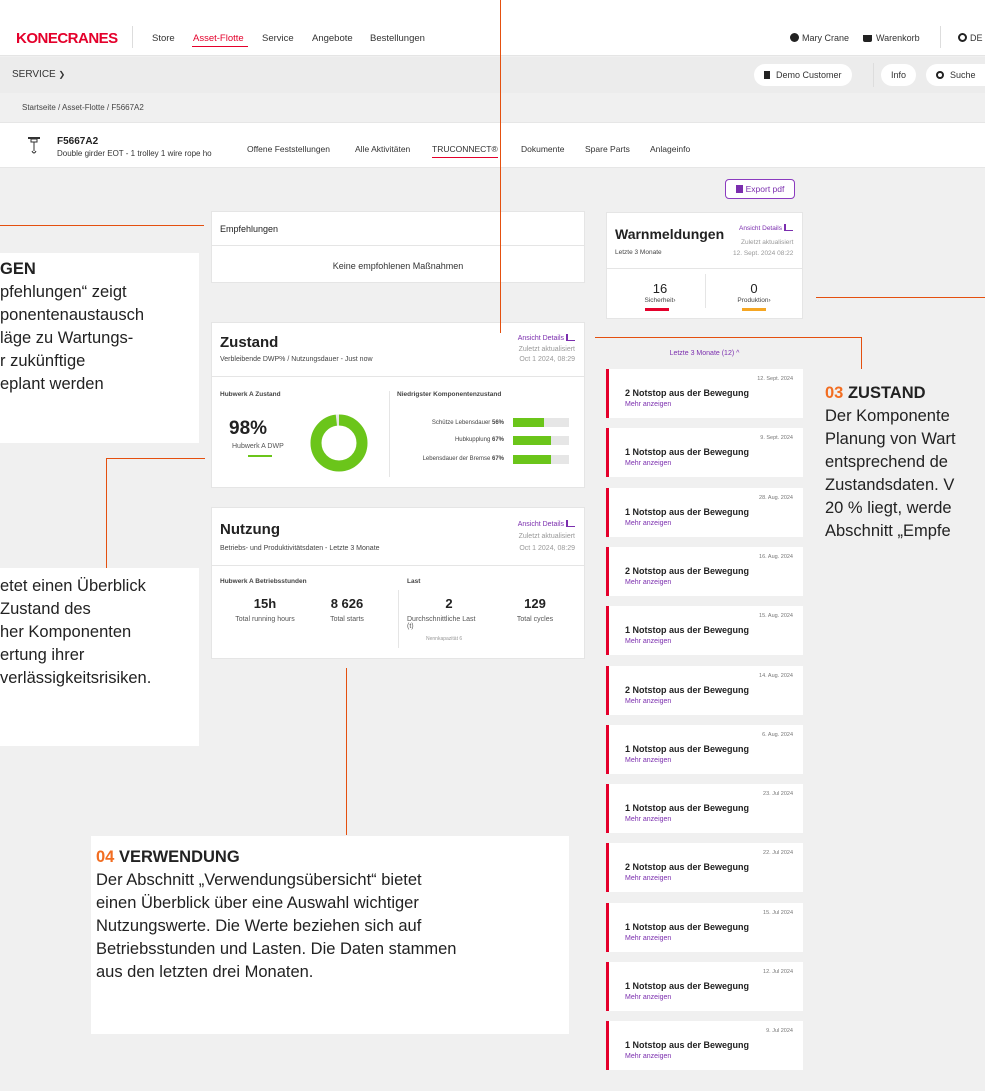 The image size is (985, 1091). I want to click on component-label: Hubkupplung, so click(472, 440).